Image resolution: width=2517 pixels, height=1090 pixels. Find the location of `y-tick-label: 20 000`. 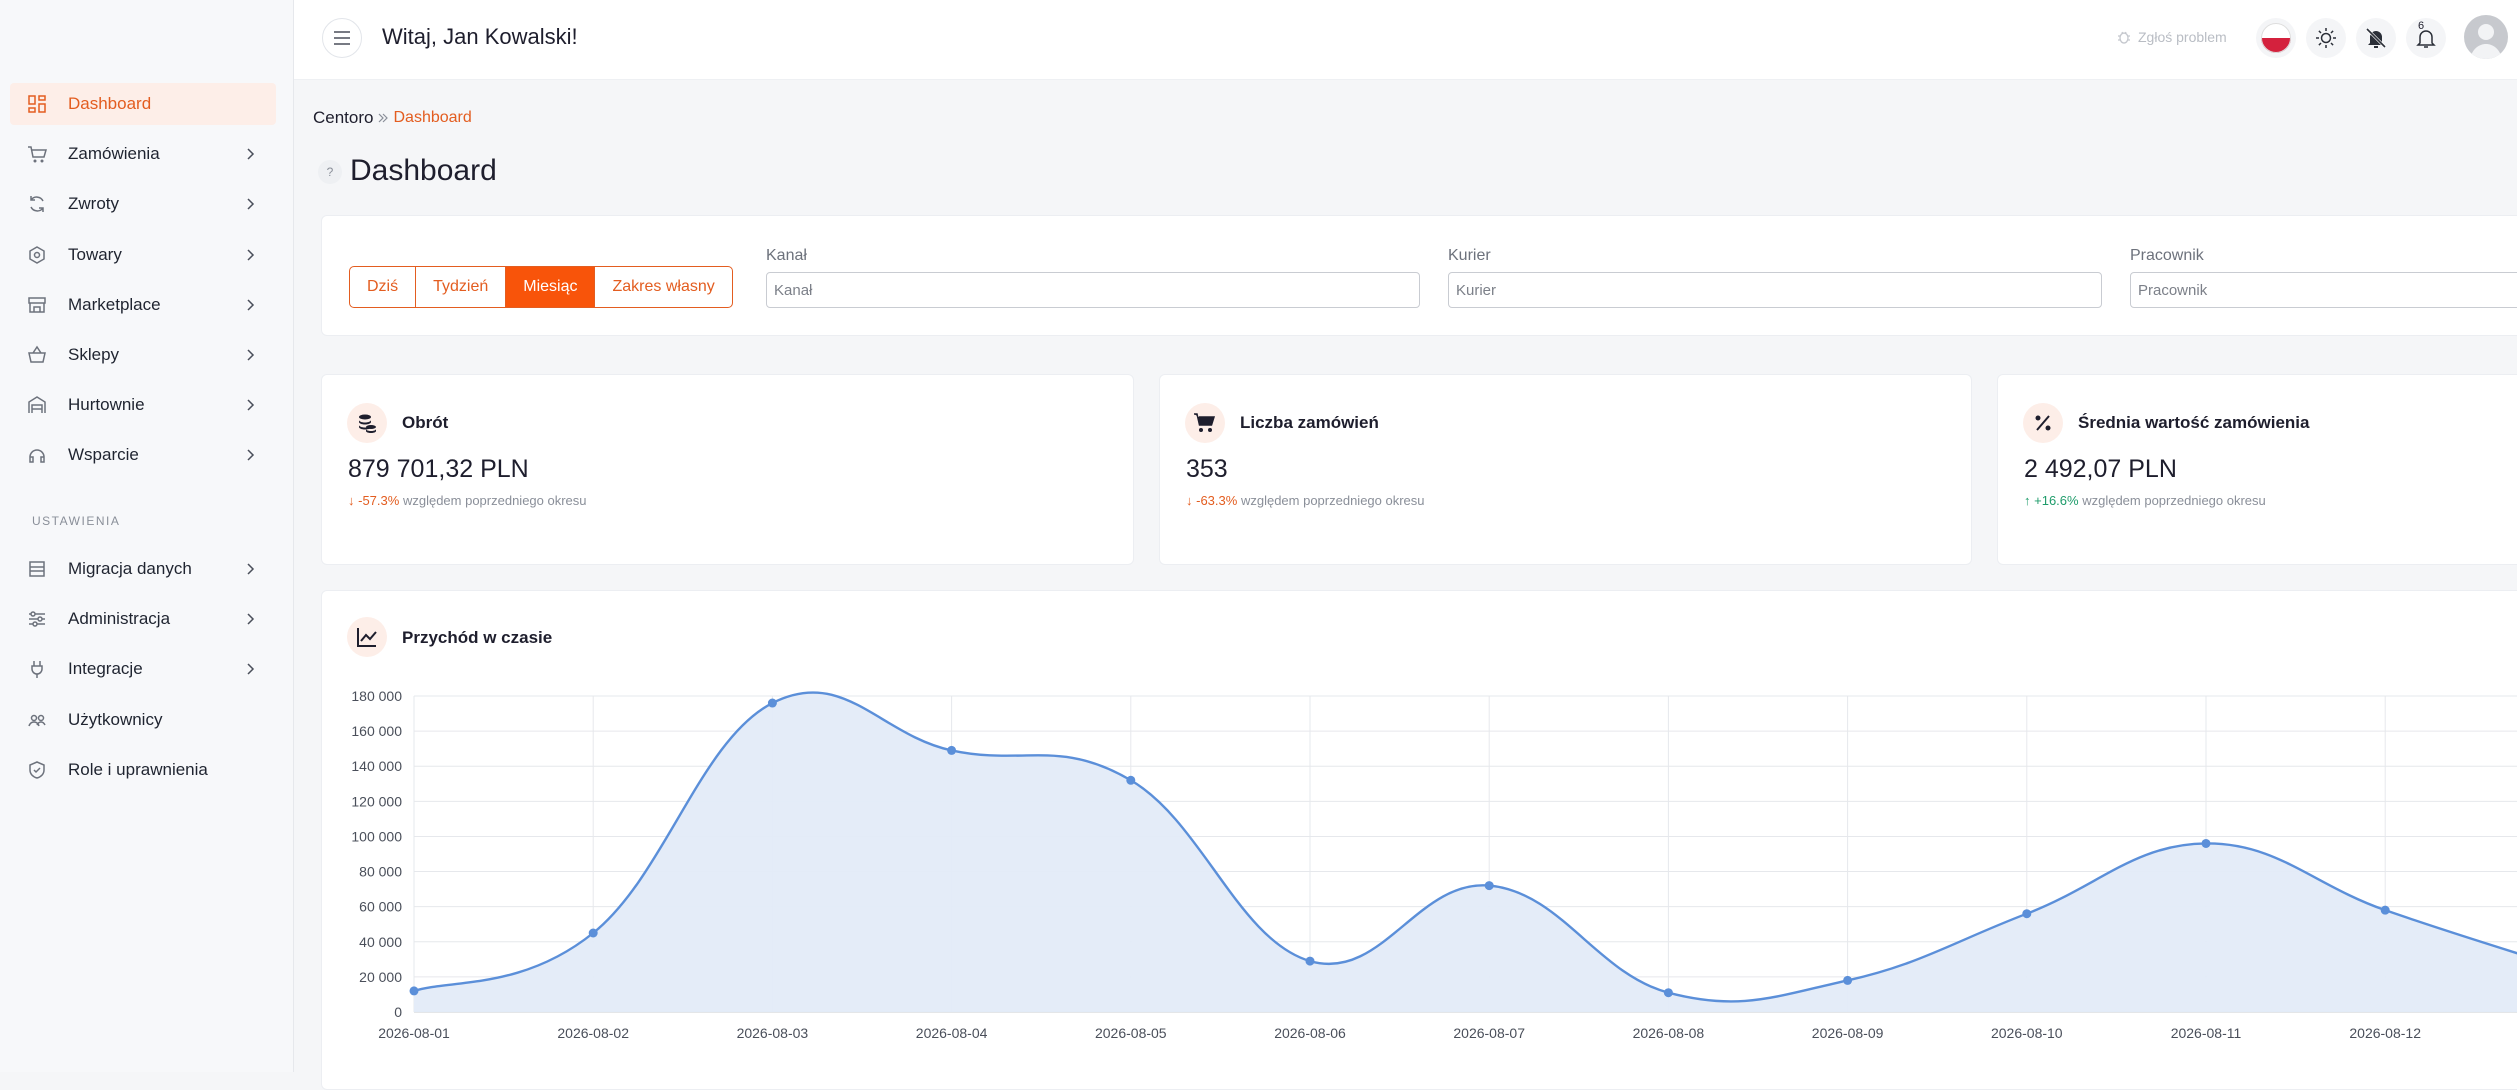

y-tick-label: 20 000 is located at coordinates (380, 977).